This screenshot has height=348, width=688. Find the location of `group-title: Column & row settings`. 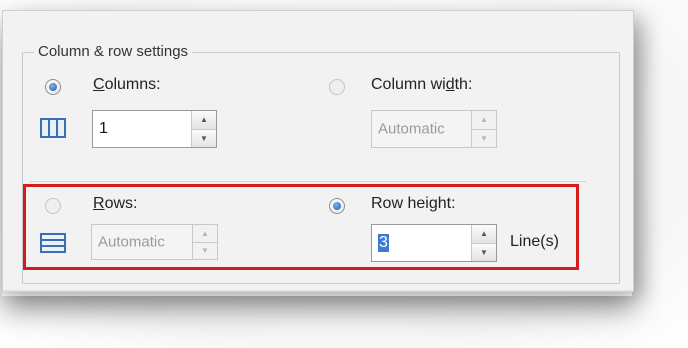

group-title: Column & row settings is located at coordinates (113, 51).